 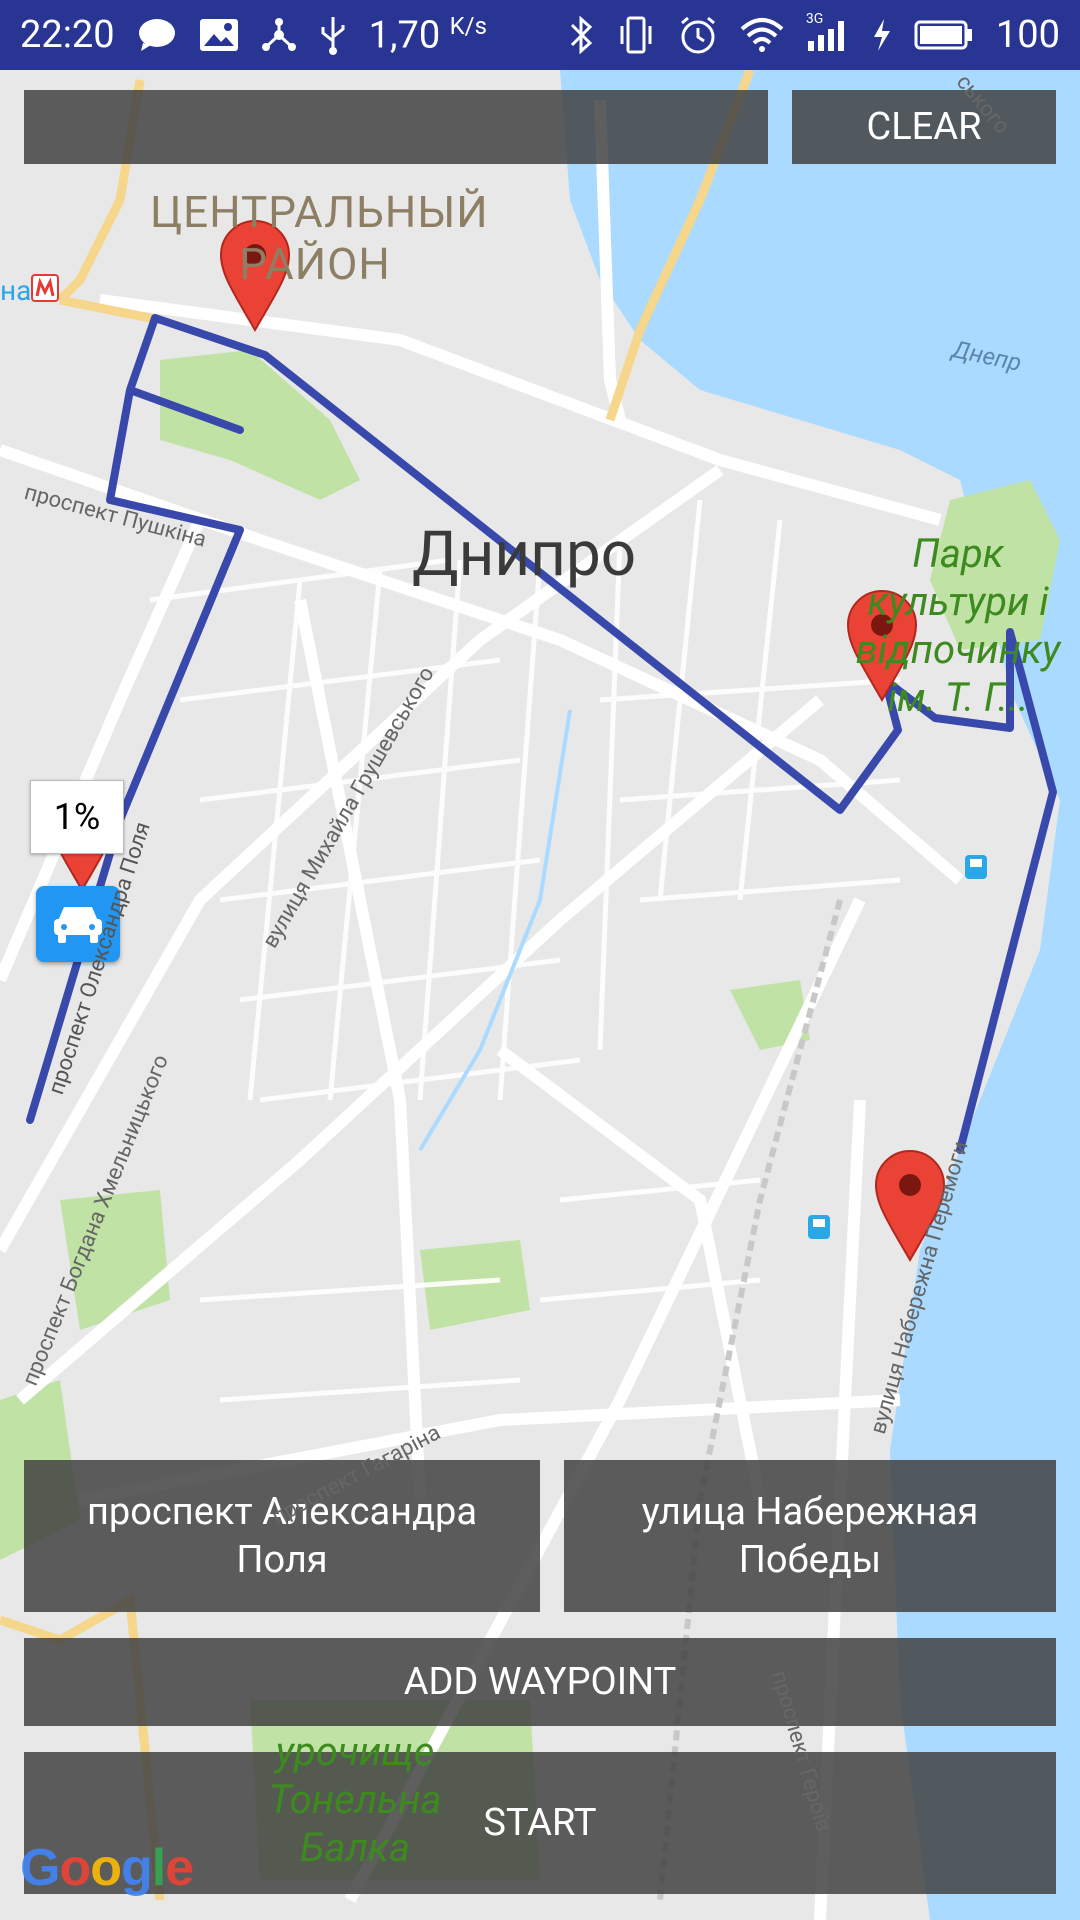 What do you see at coordinates (333, 35) in the screenshot?
I see `usb-icon` at bounding box center [333, 35].